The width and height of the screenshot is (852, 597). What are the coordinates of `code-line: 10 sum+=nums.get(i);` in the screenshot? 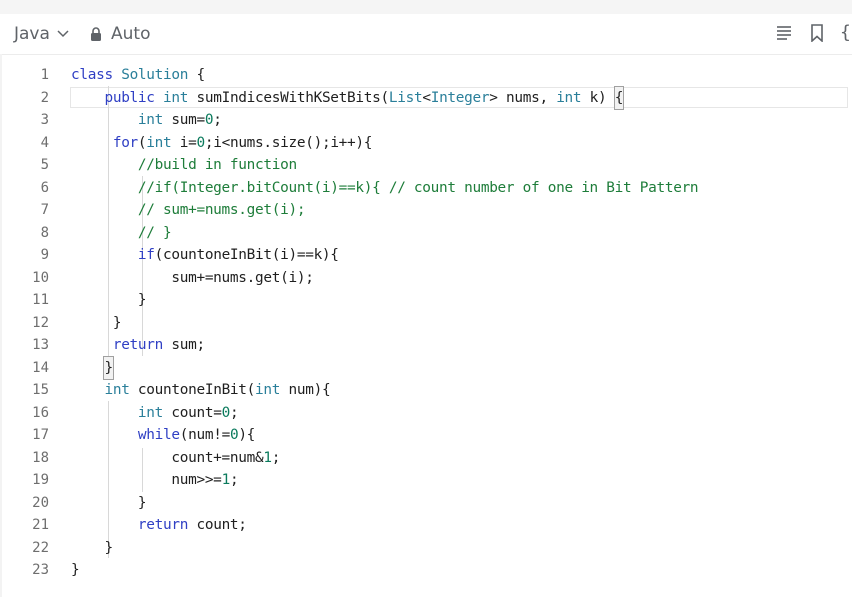 It's located at (426, 278).